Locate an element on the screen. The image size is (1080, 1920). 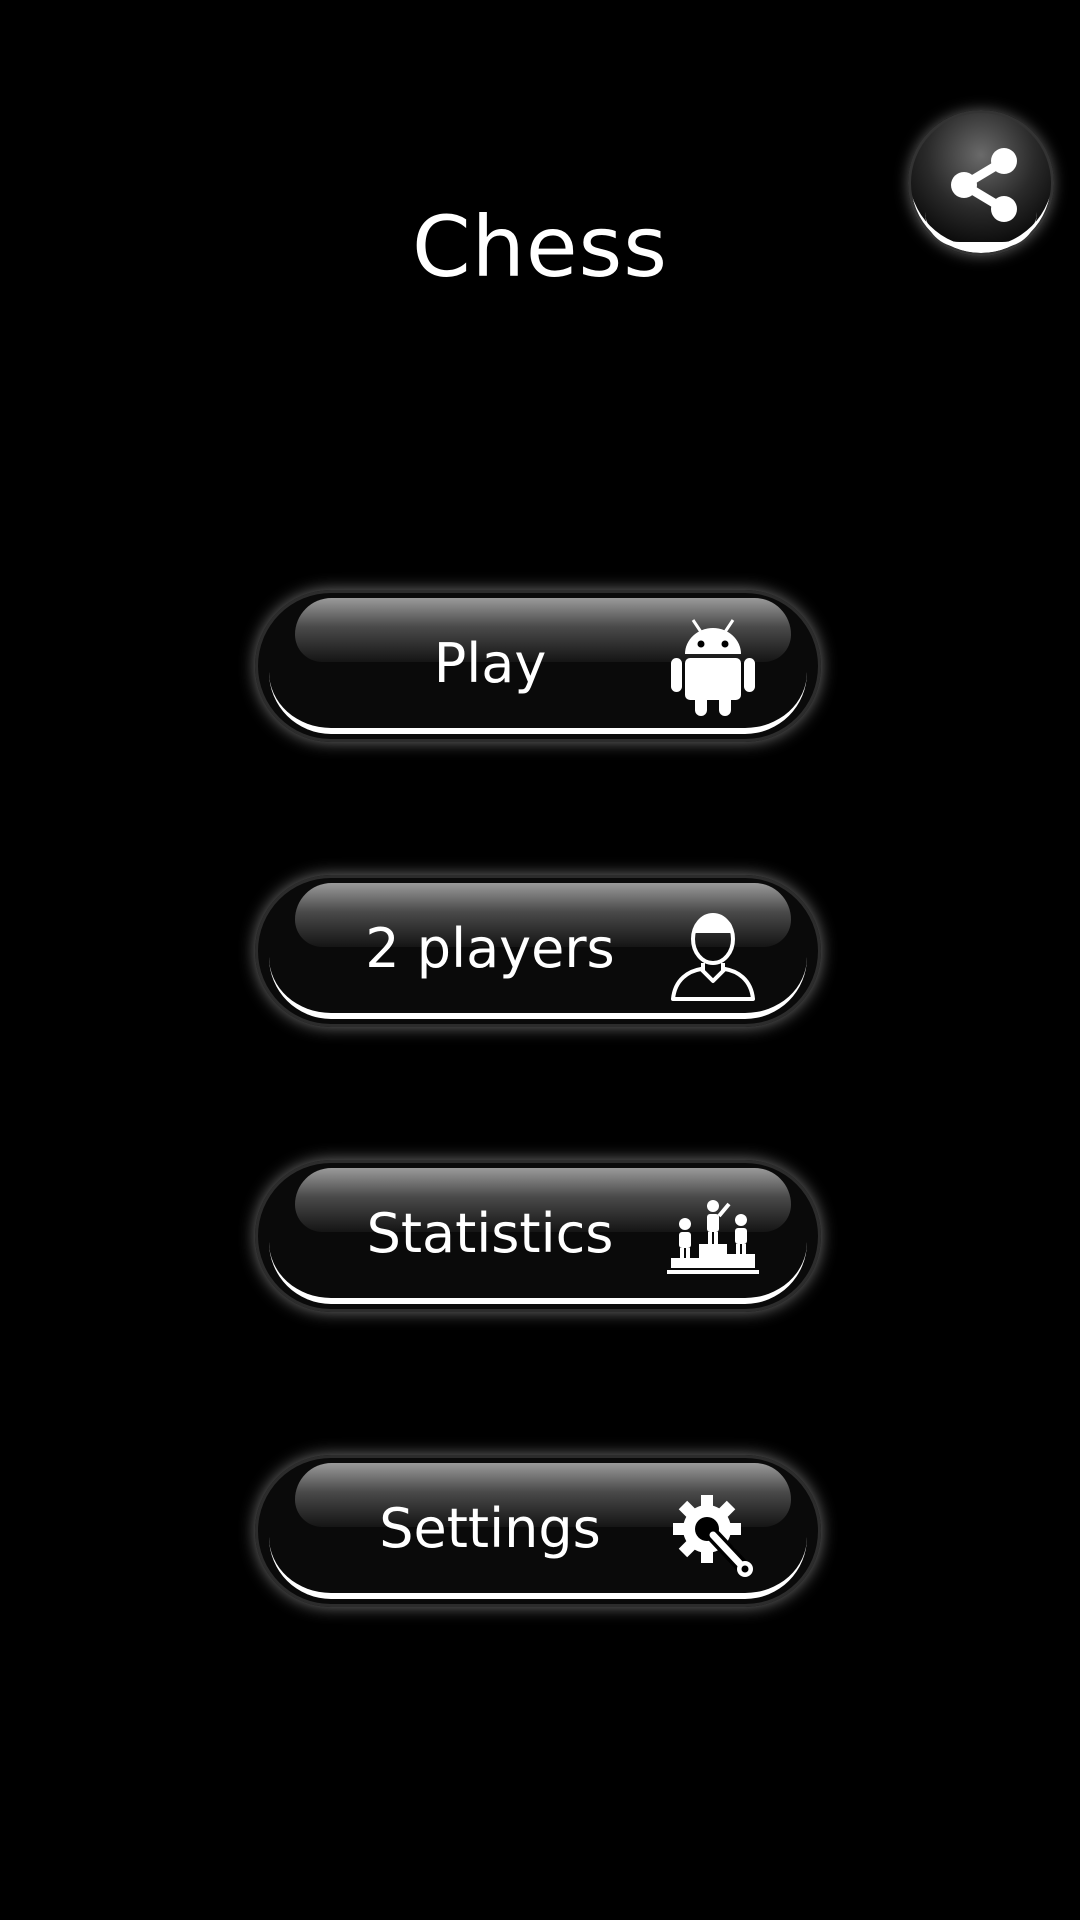
statistics-button-label: Statistics is located at coordinates (490, 1233).